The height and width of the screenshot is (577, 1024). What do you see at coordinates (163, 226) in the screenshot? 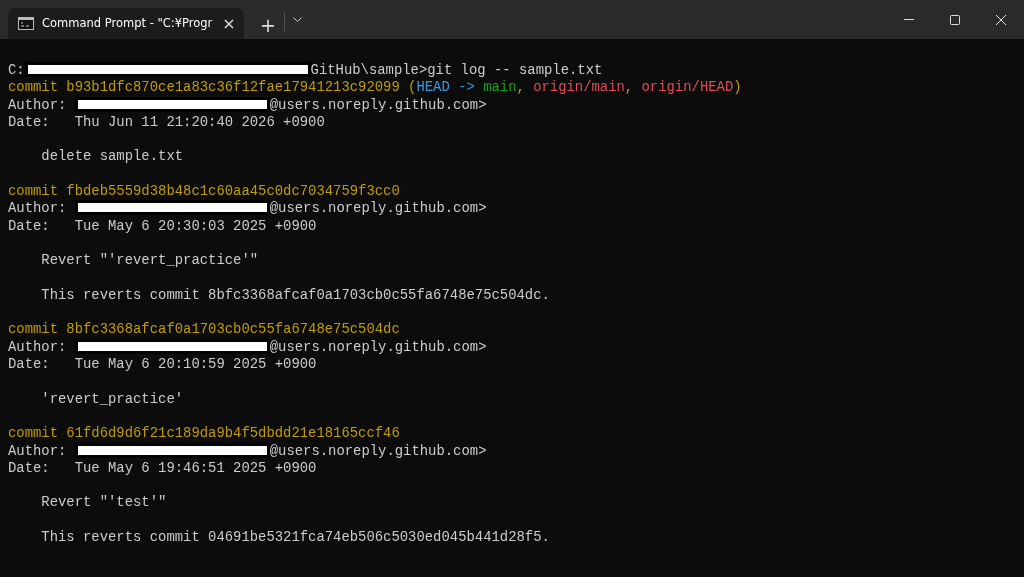
I see `terminal-line: Date: Tue May 6 20:30:03 2025 +0900` at bounding box center [163, 226].